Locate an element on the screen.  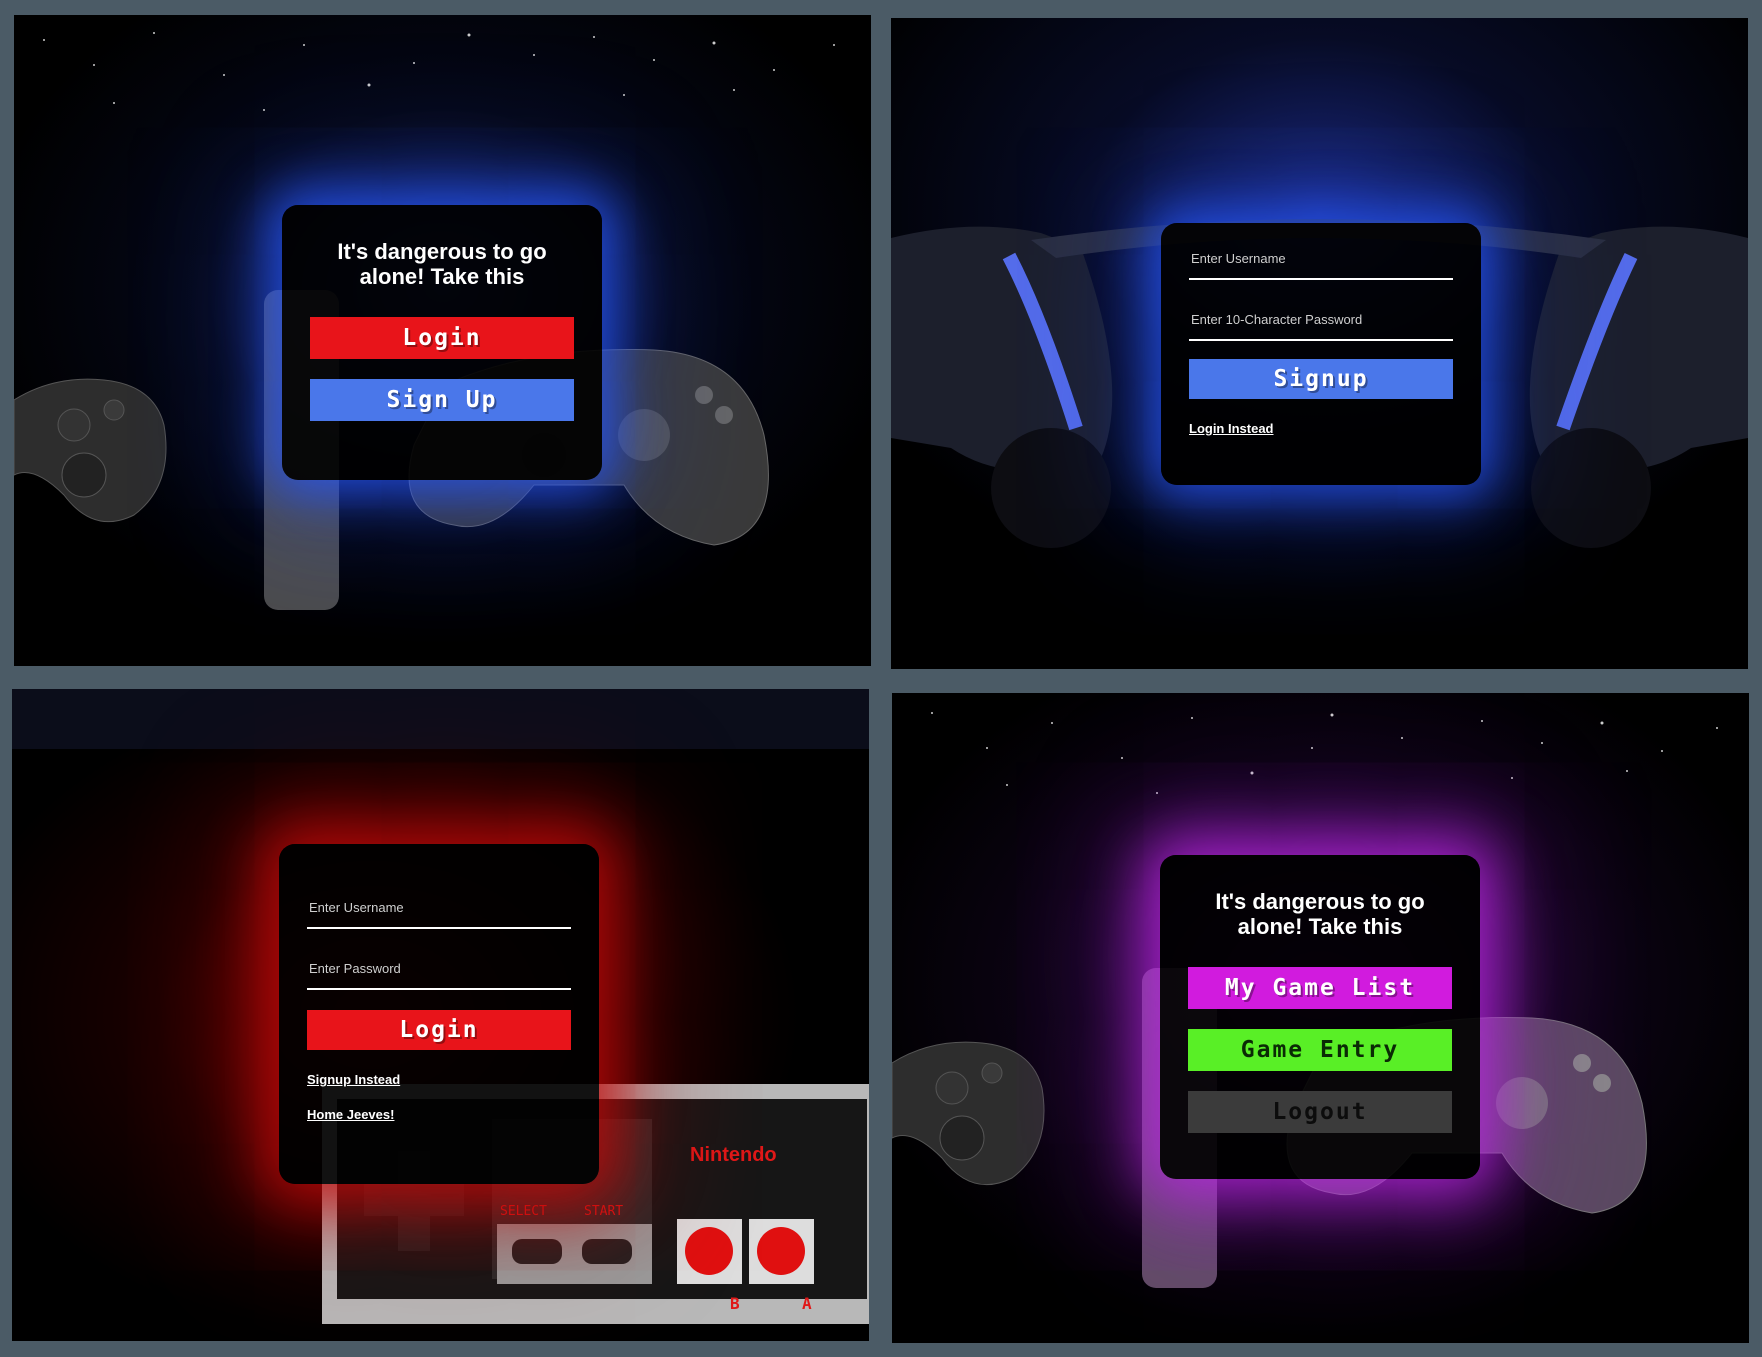
logout-button: Logout is located at coordinates (1320, 1112).